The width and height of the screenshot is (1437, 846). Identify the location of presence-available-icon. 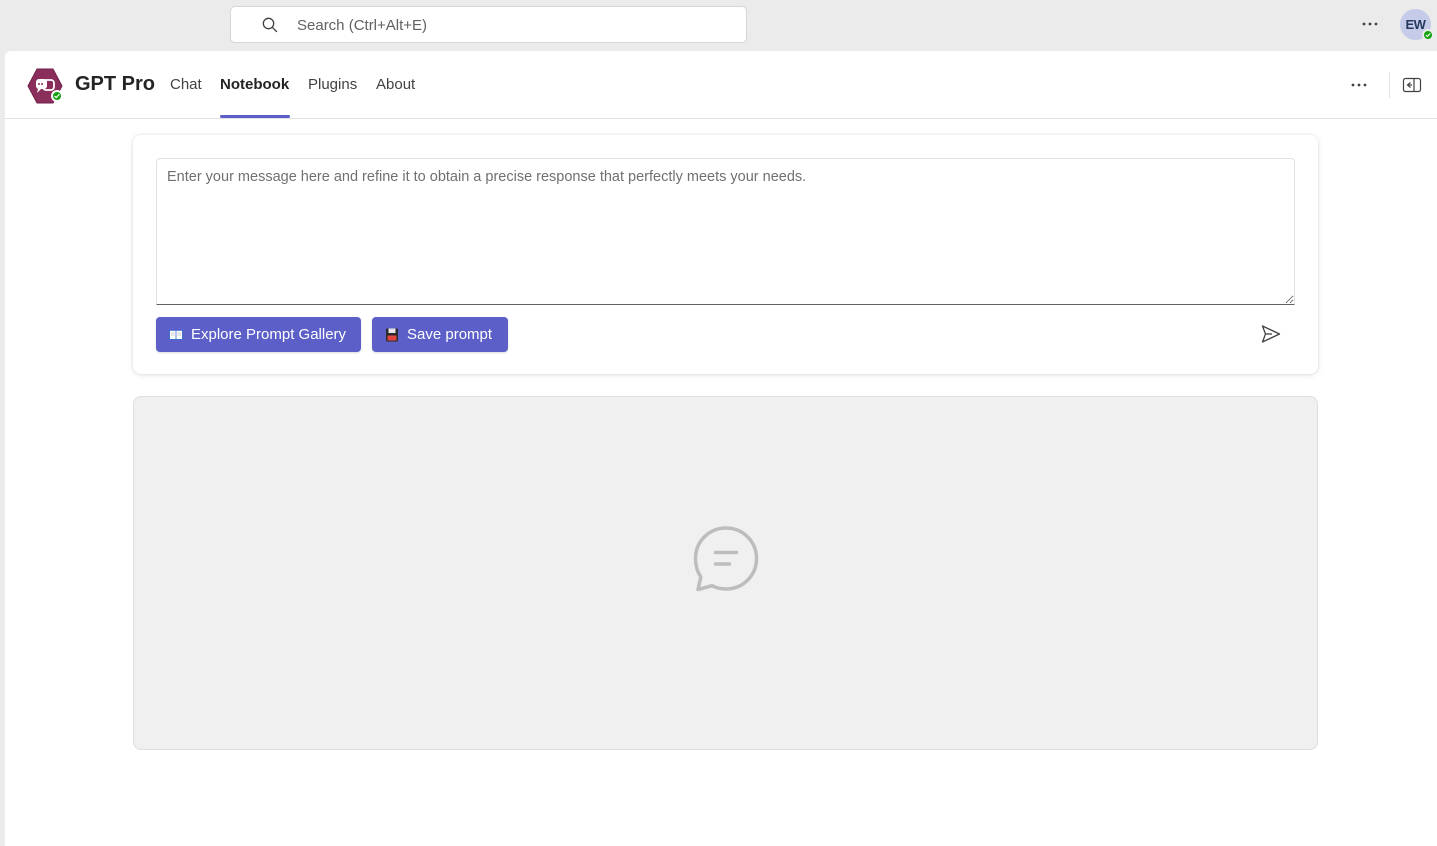
(1428, 35).